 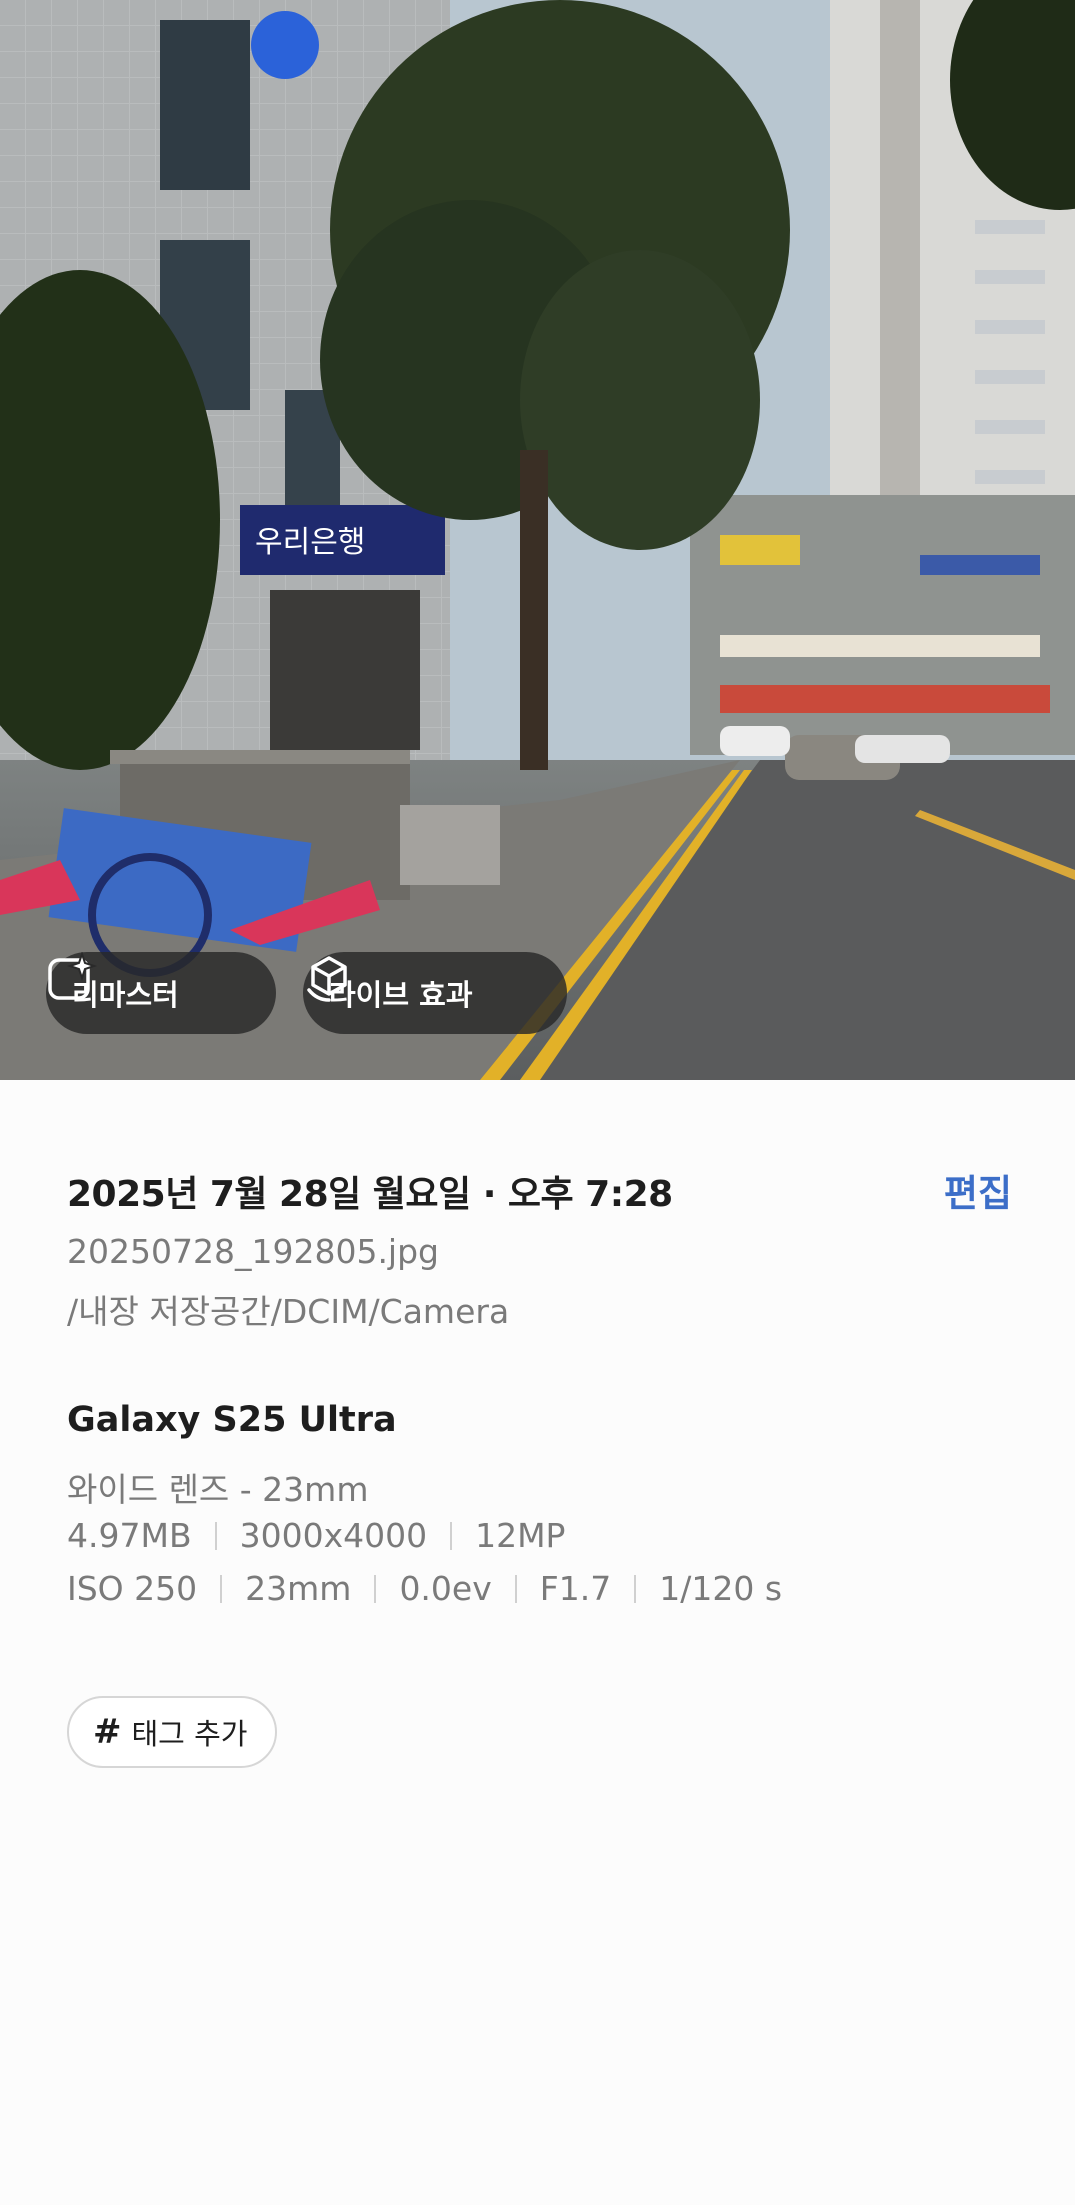 I want to click on device-name: Galaxy S25 Ultra, so click(x=232, y=1420).